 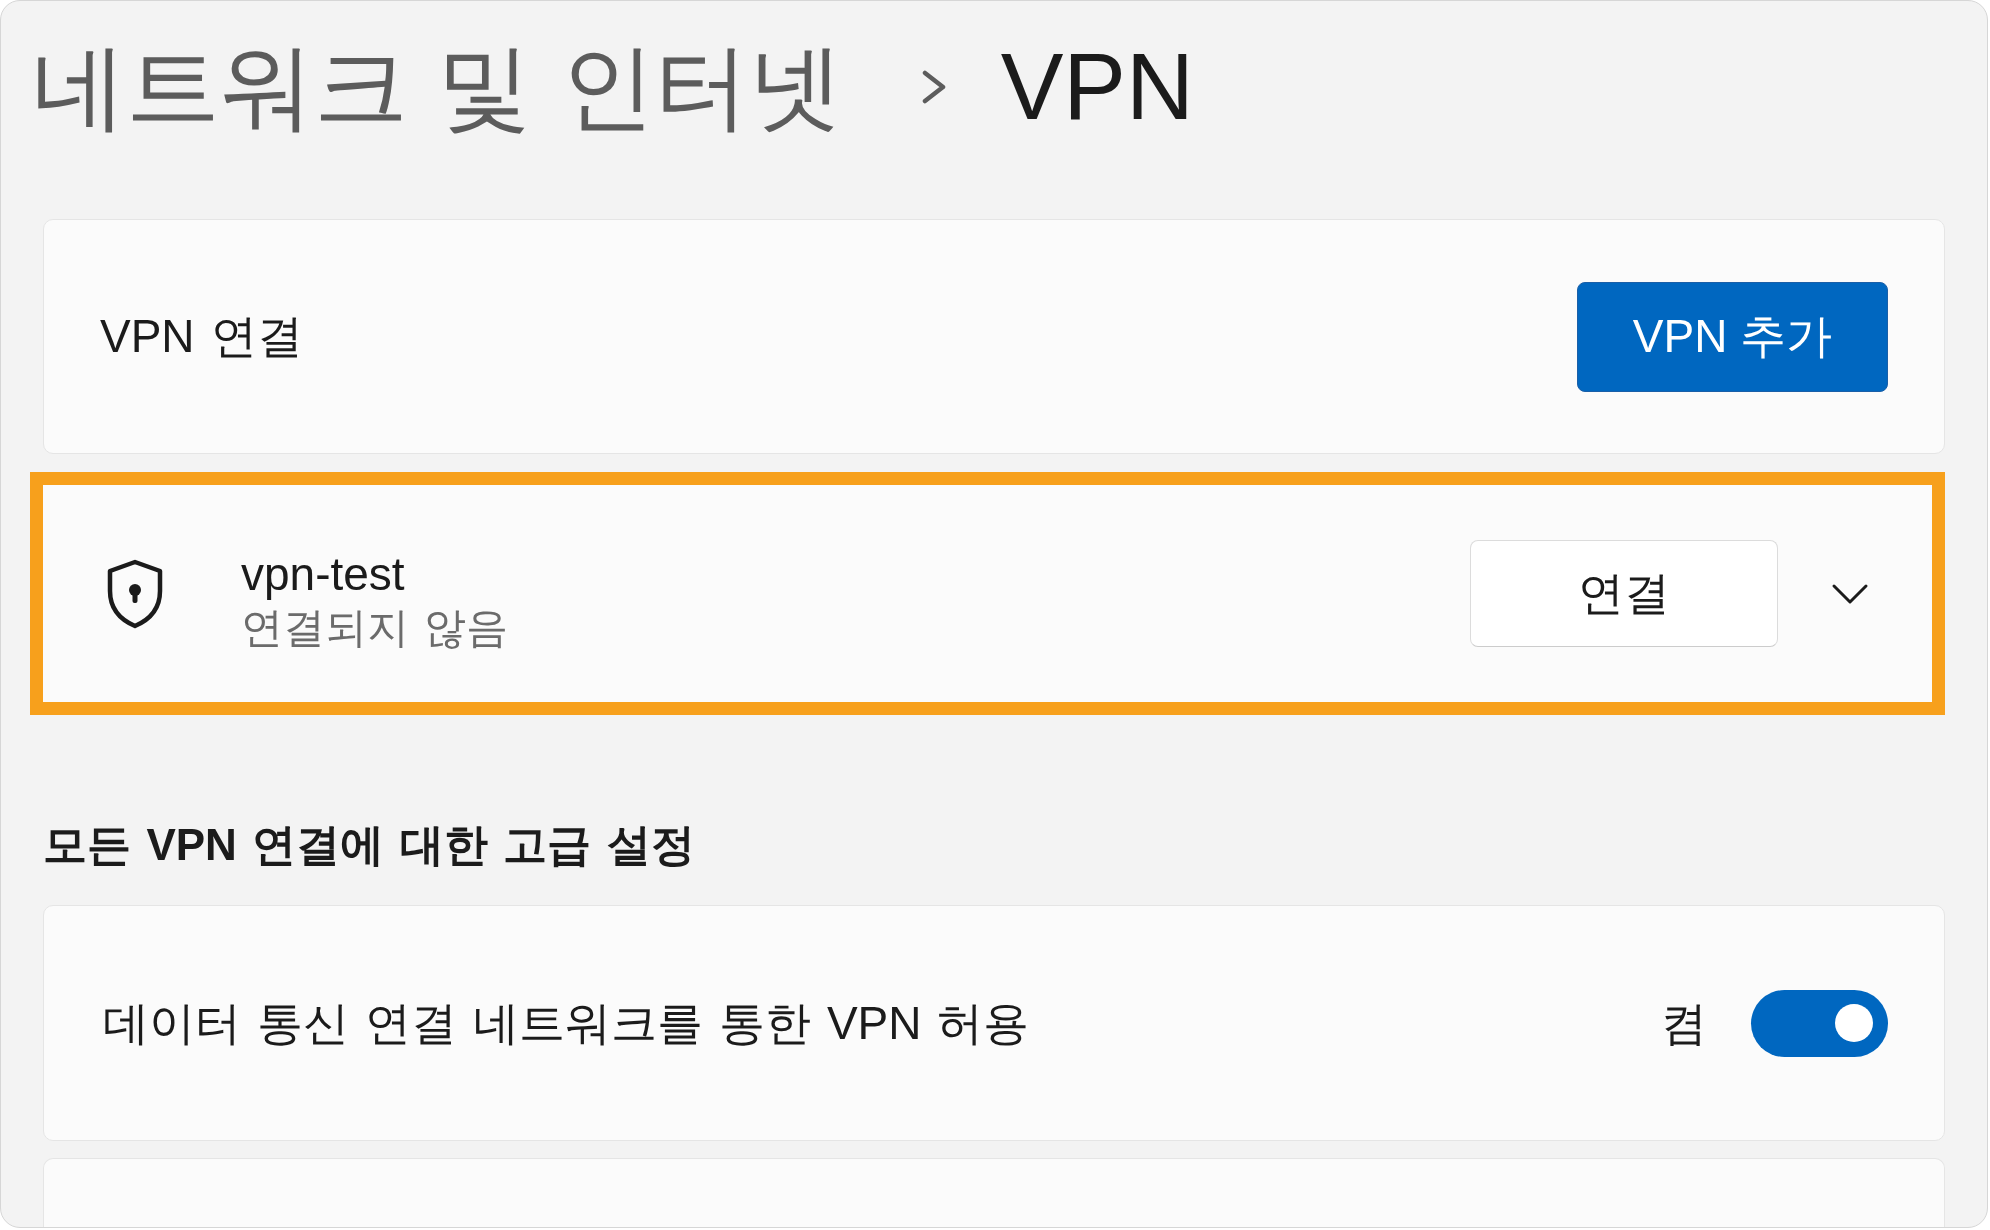 I want to click on section-label: VPN 연결, so click(x=201, y=336).